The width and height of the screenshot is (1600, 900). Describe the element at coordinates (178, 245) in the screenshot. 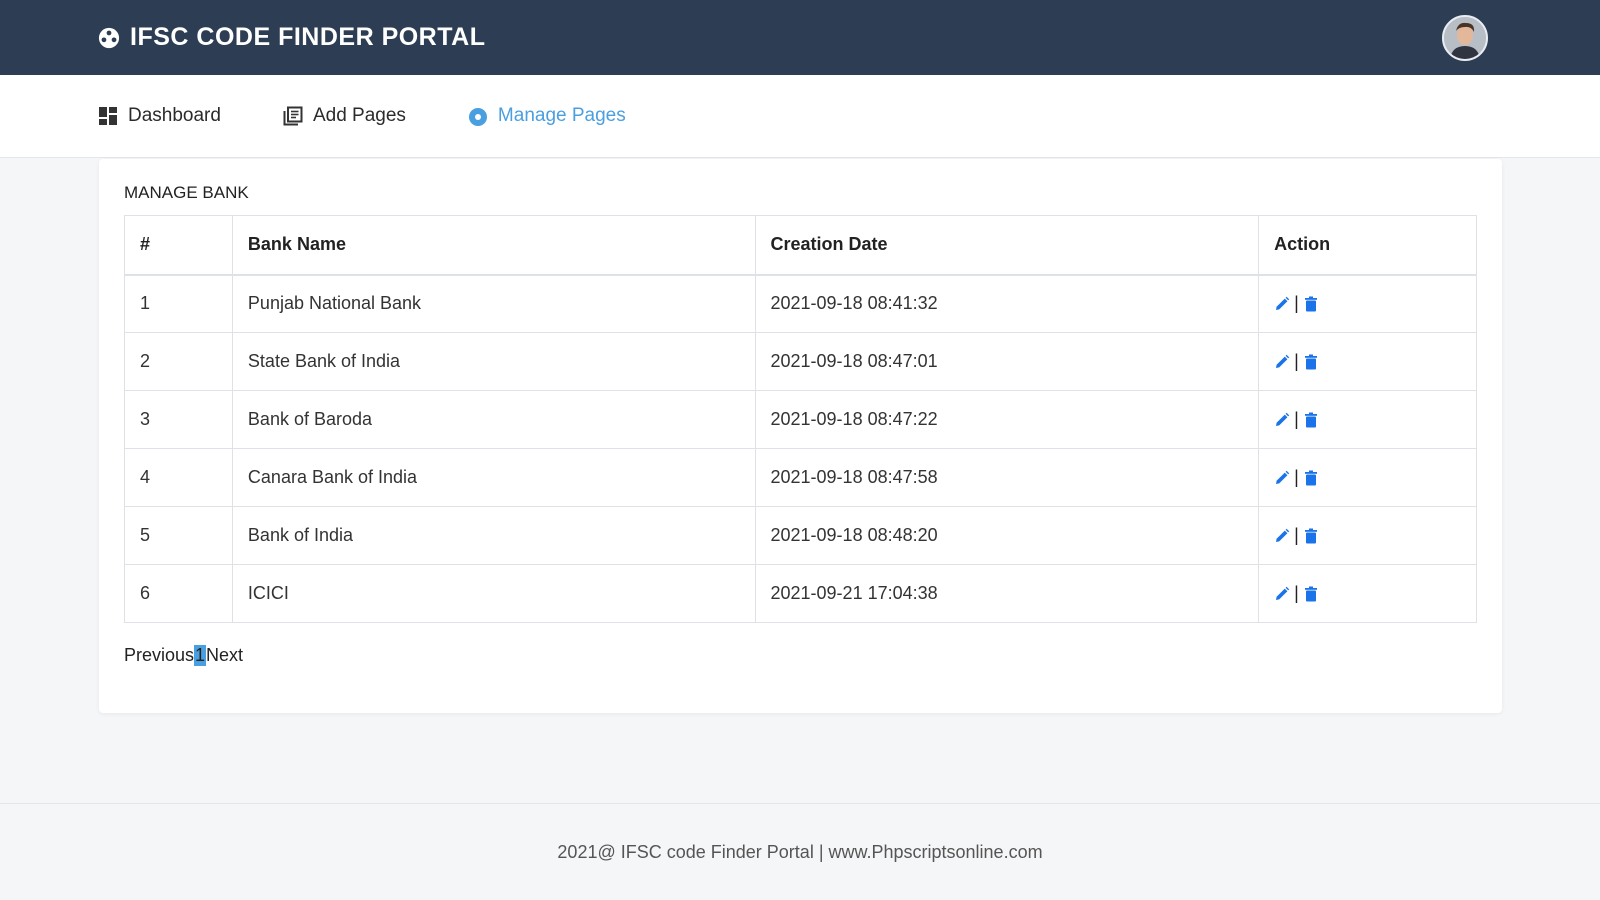

I see `header-number: #` at that location.